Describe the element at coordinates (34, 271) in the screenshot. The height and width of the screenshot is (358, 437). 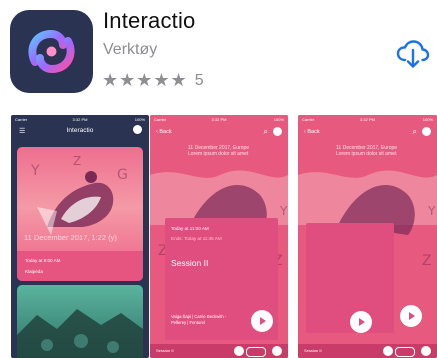
I see `card-location: Klaipėda` at that location.